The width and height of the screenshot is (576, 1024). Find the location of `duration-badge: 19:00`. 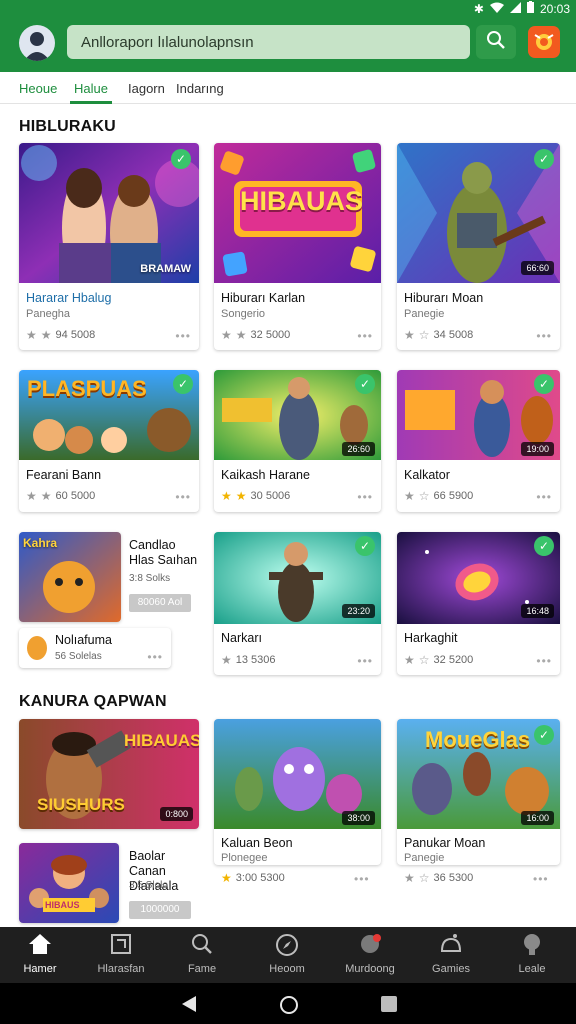

duration-badge: 19:00 is located at coordinates (537, 449).